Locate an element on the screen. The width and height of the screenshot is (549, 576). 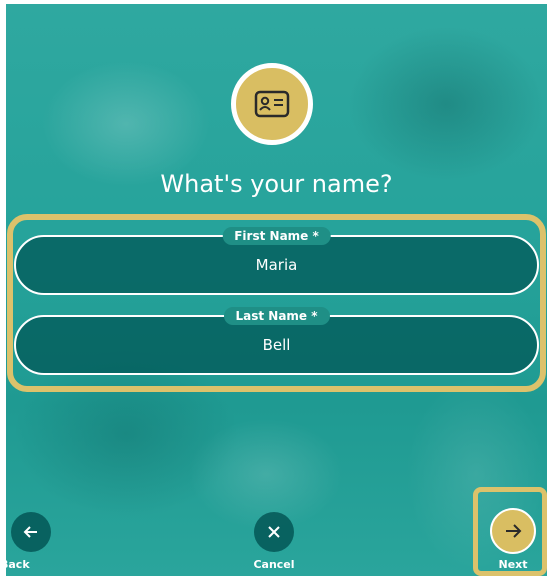
last-name-field: Last Name * Bell is located at coordinates (276, 341).